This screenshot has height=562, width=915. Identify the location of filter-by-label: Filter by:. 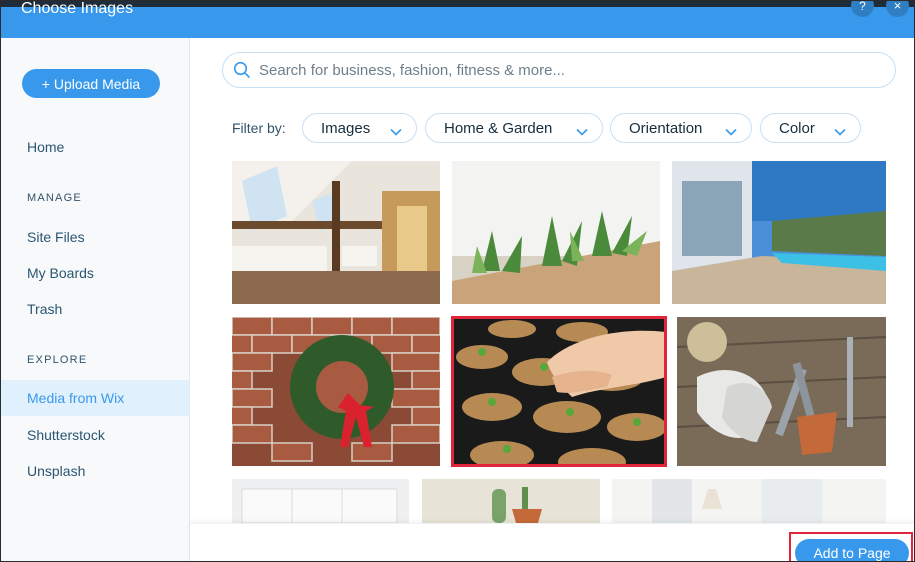
(259, 128).